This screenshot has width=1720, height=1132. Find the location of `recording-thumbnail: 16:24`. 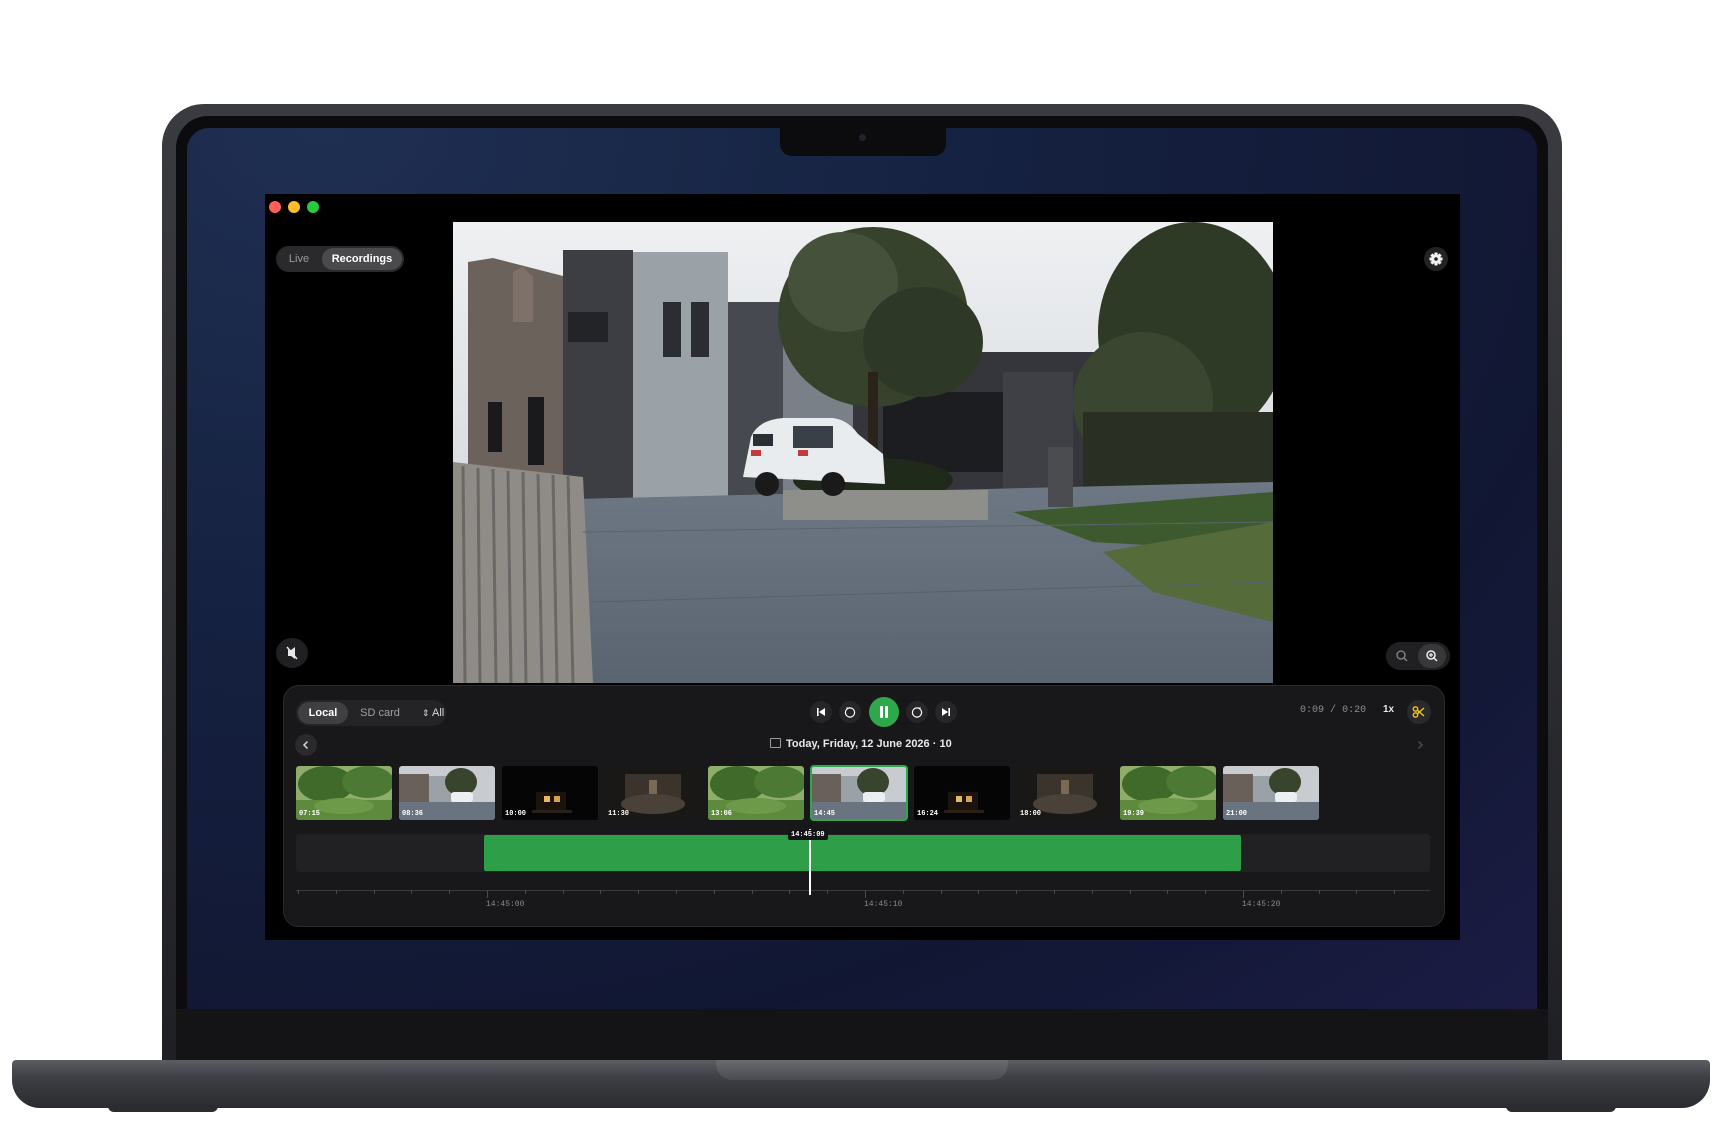

recording-thumbnail: 16:24 is located at coordinates (962, 793).